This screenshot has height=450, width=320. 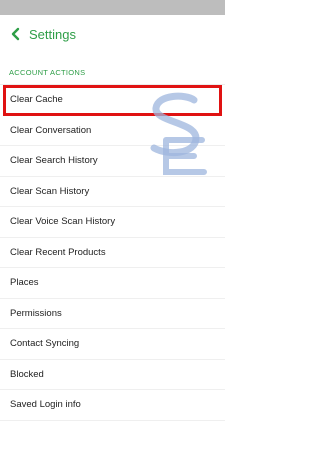 I want to click on contact-syncing-item: Contact Syncing, so click(x=112, y=344).